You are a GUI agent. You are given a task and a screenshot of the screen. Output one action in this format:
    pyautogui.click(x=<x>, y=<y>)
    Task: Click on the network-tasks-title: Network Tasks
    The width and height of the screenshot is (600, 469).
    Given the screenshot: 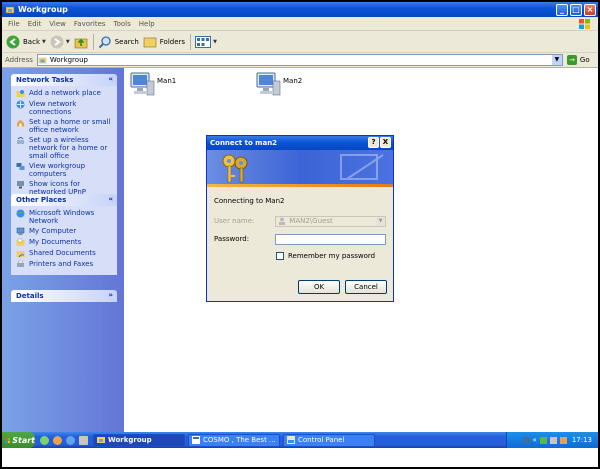 What is the action you would take?
    pyautogui.click(x=45, y=80)
    